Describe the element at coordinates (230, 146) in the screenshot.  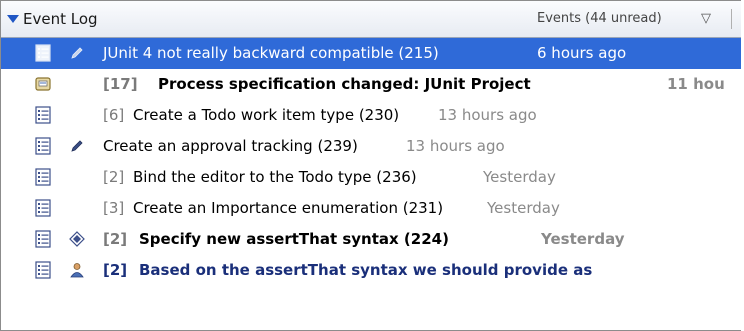
I see `event-title: Create an approval tracking (239)` at that location.